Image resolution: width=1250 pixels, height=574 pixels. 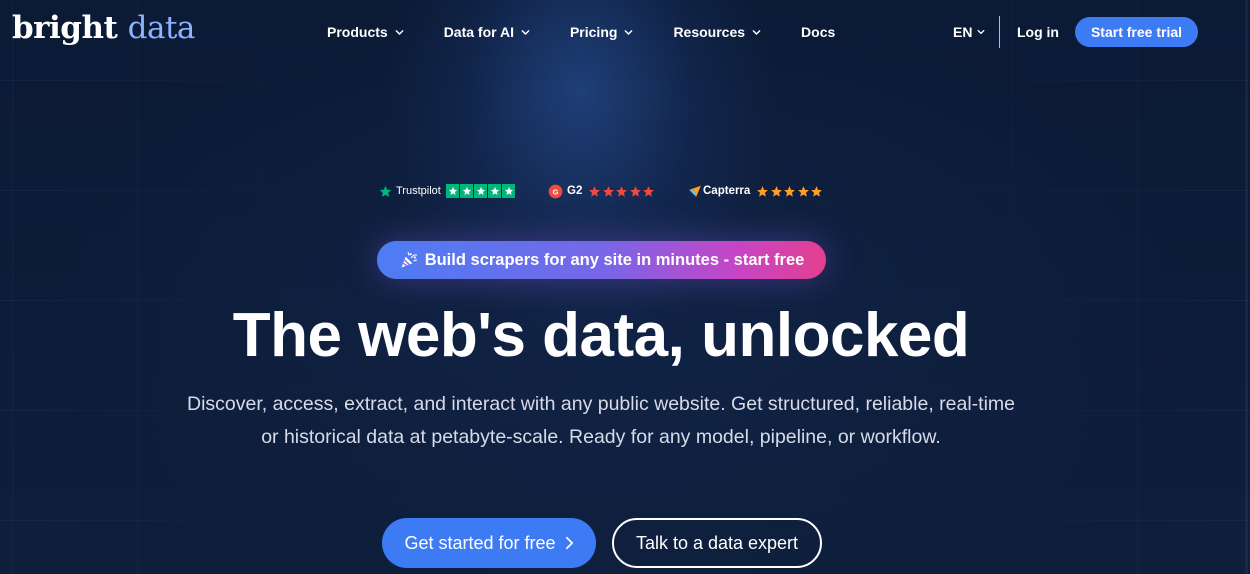 I want to click on hero-title: The web's data, unlocked, so click(x=601, y=335).